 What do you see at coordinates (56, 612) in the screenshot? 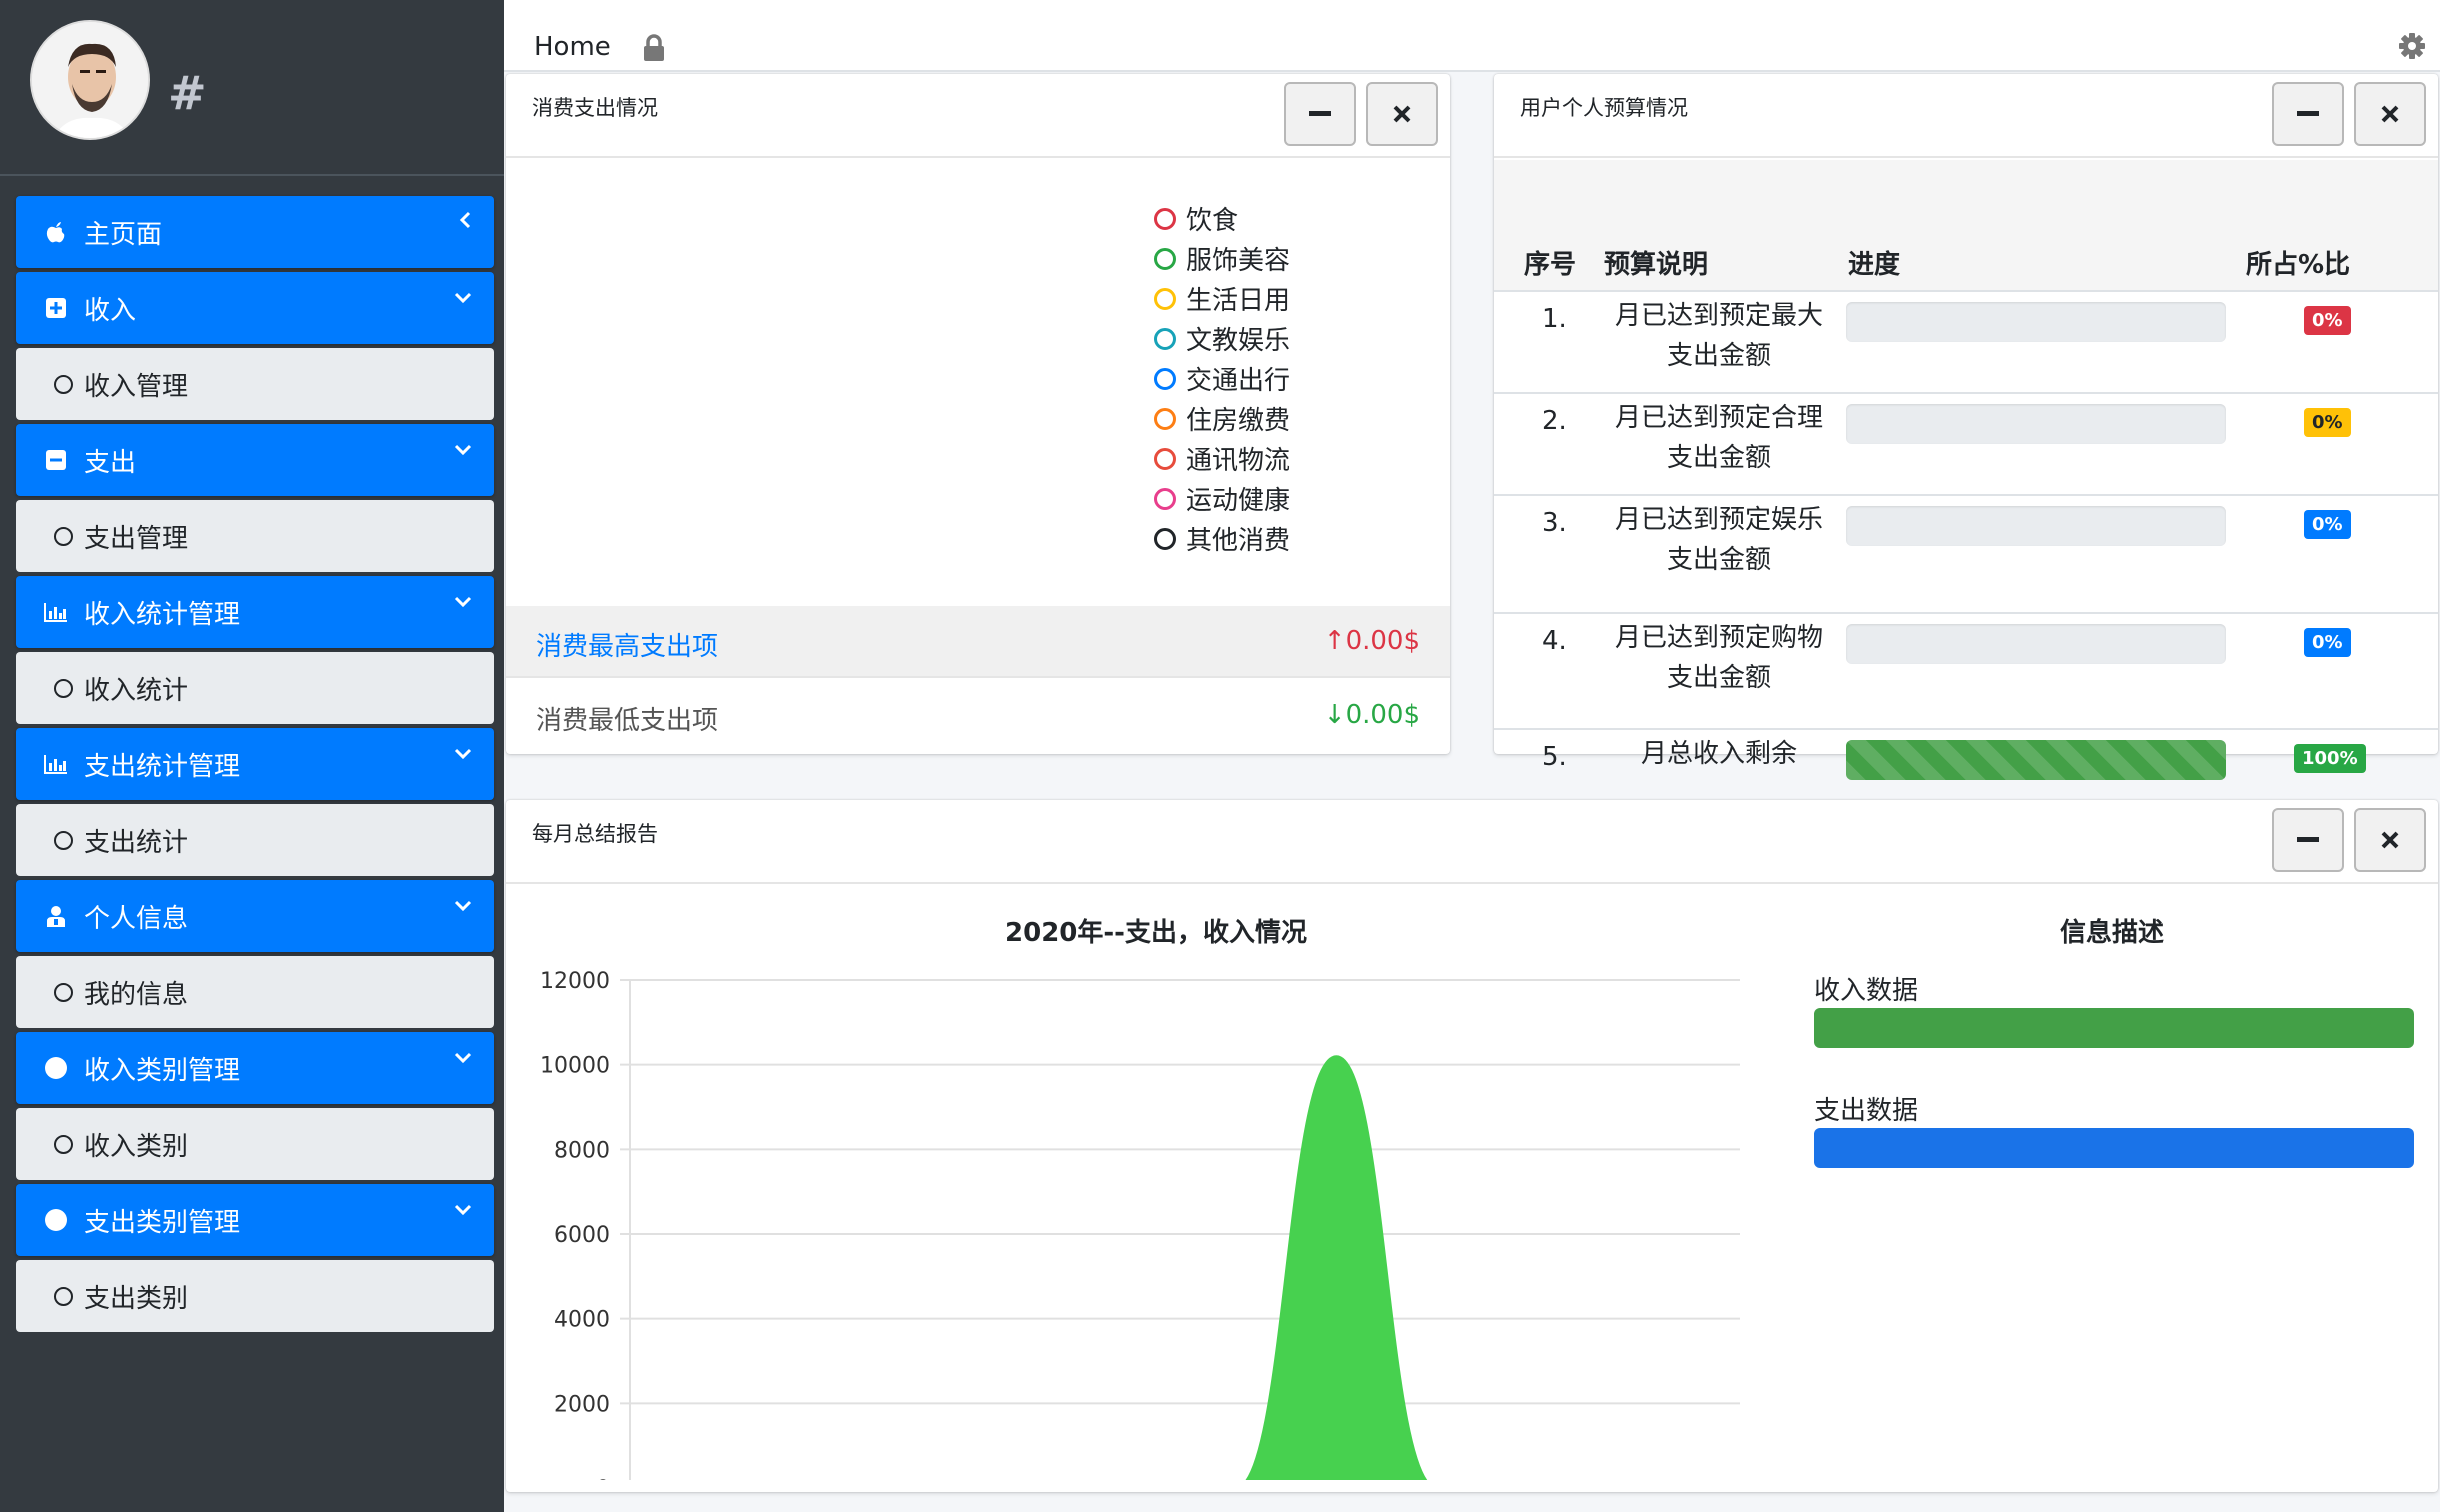
I see `bar-chart-icon` at bounding box center [56, 612].